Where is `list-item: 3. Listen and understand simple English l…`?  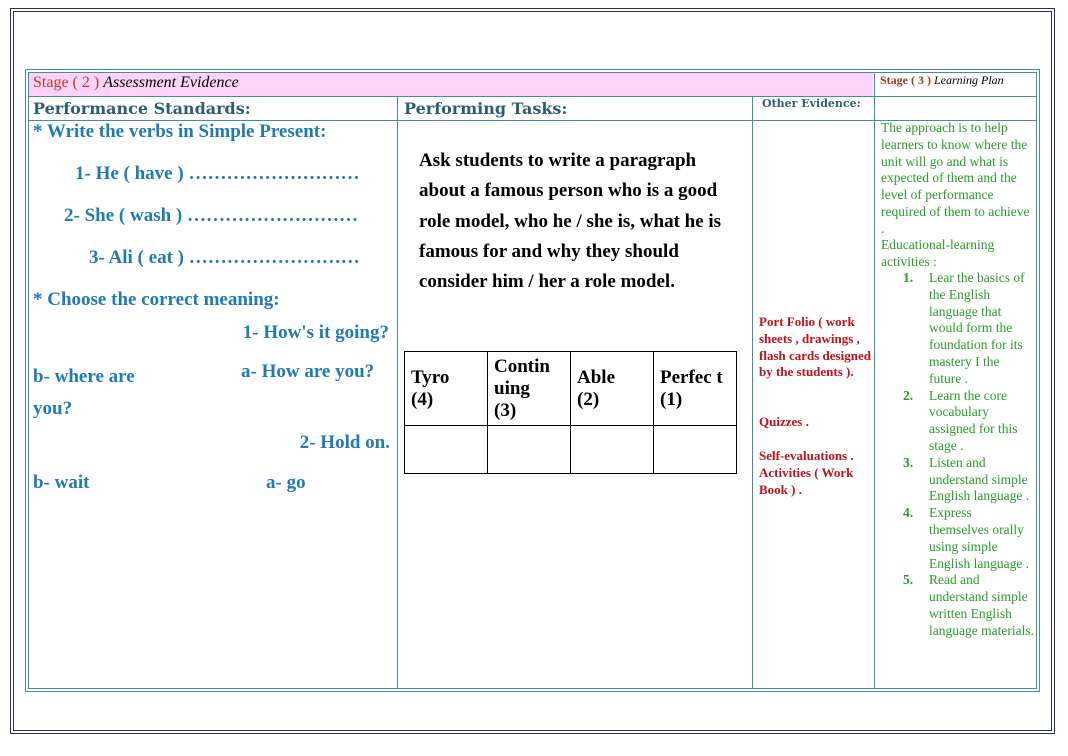 list-item: 3. Listen and understand simple English l… is located at coordinates (966, 479).